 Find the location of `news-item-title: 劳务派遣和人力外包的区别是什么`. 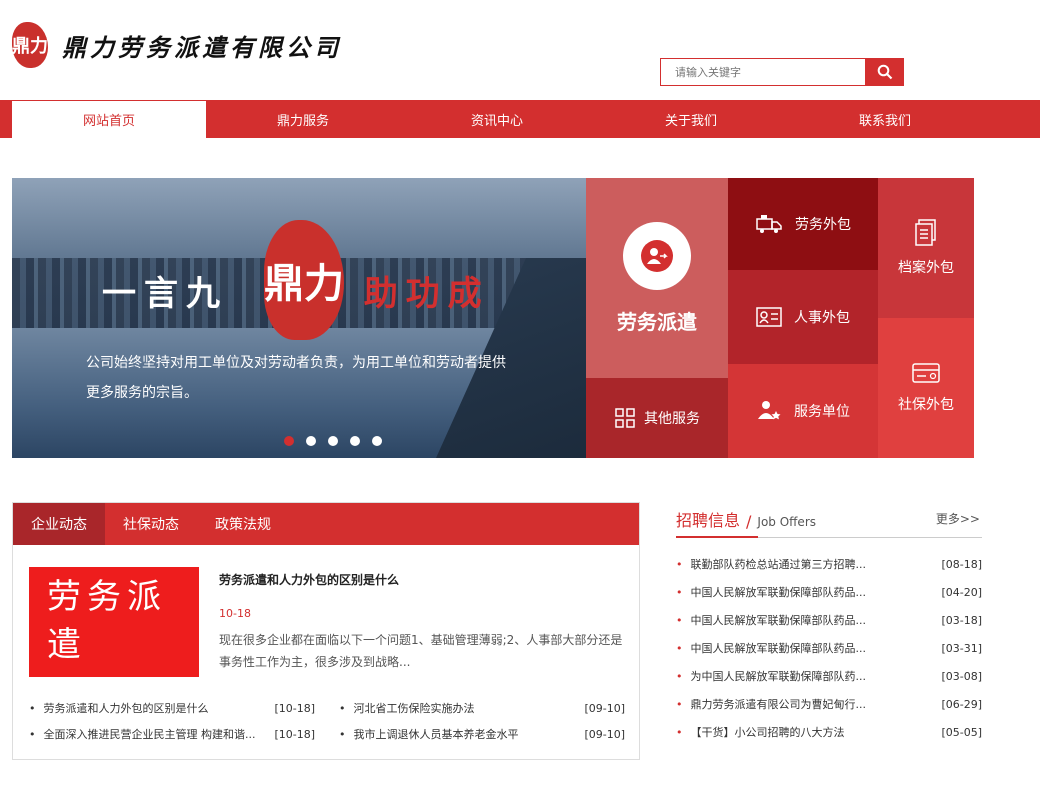

news-item-title: 劳务派遣和人力外包的区别是什么 is located at coordinates (119, 708).